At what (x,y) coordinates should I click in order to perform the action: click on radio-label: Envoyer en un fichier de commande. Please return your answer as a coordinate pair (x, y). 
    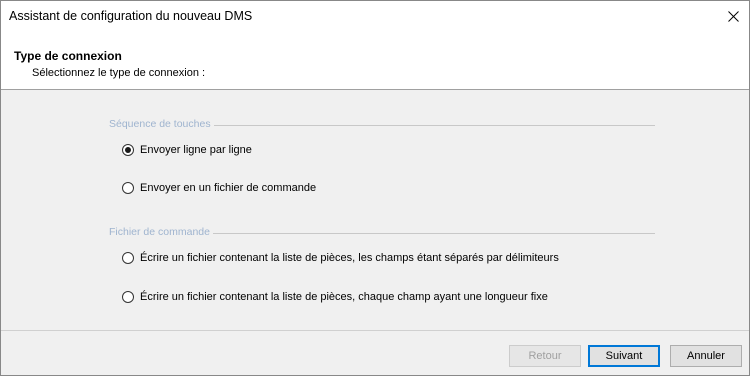
    Looking at the image, I should click on (228, 188).